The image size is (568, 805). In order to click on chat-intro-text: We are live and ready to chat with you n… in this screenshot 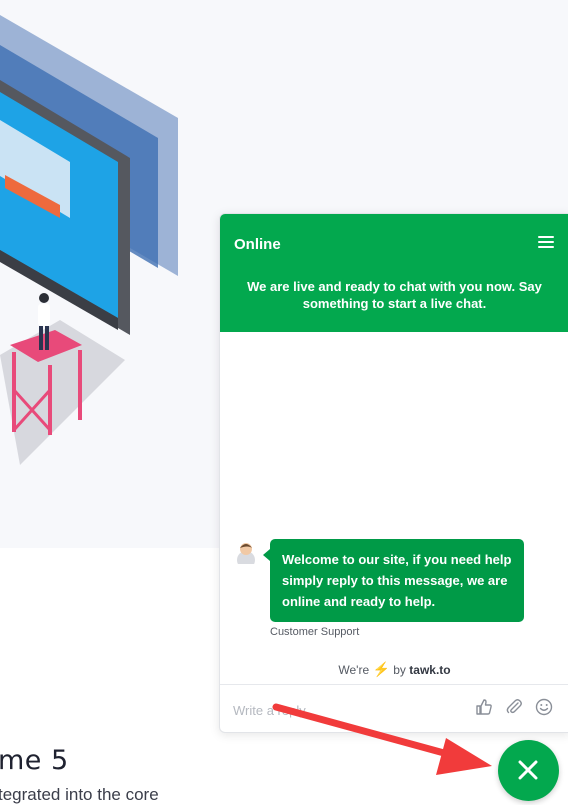, I will do `click(394, 295)`.